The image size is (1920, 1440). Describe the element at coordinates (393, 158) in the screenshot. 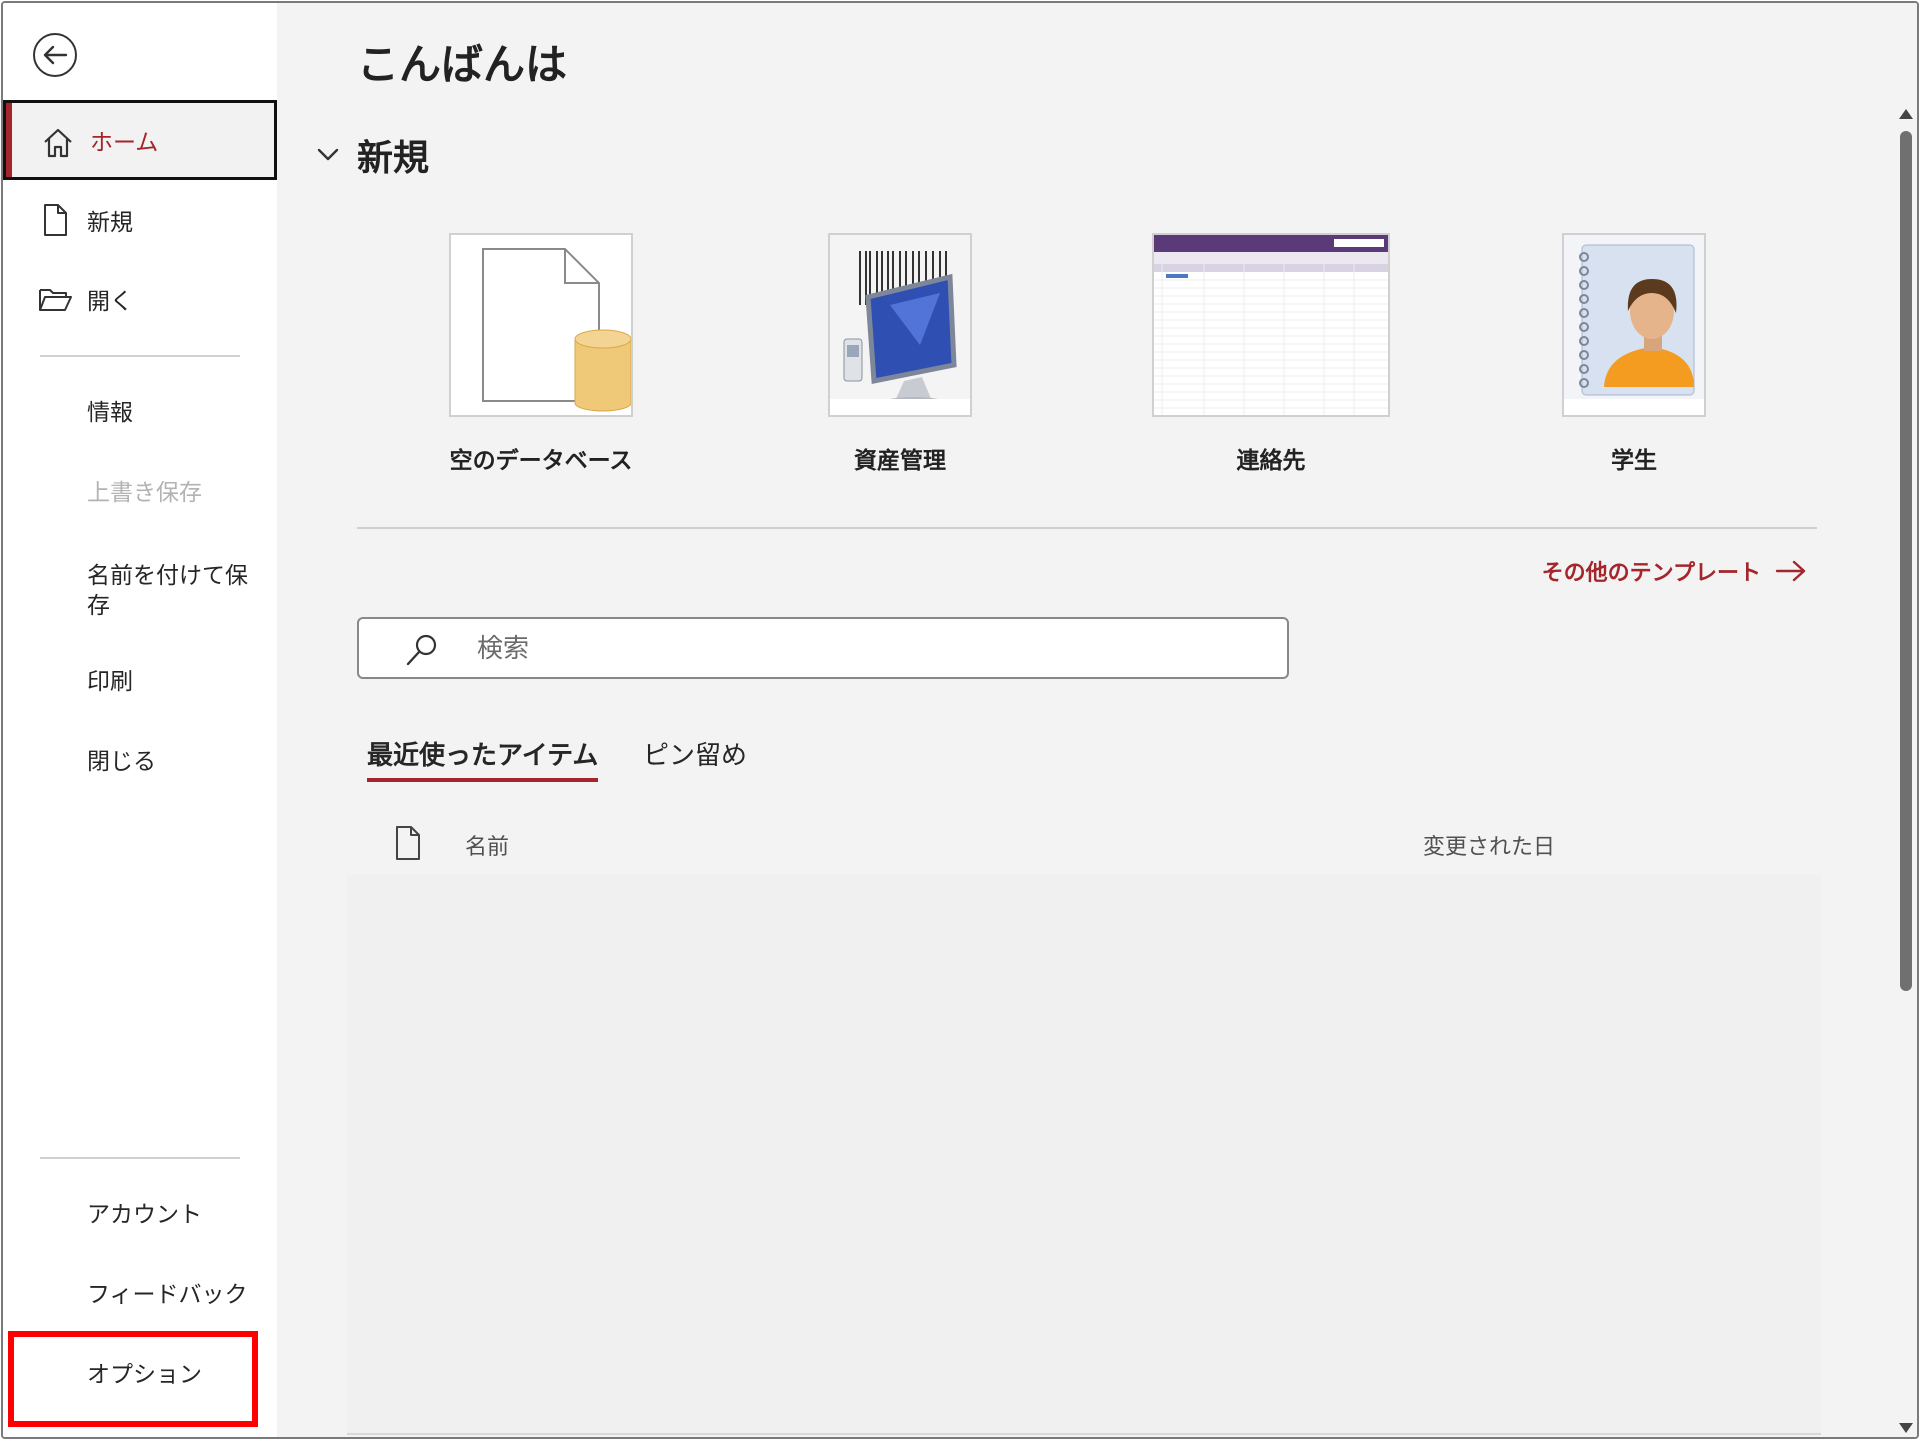

I see `new-section-title: 新規` at that location.